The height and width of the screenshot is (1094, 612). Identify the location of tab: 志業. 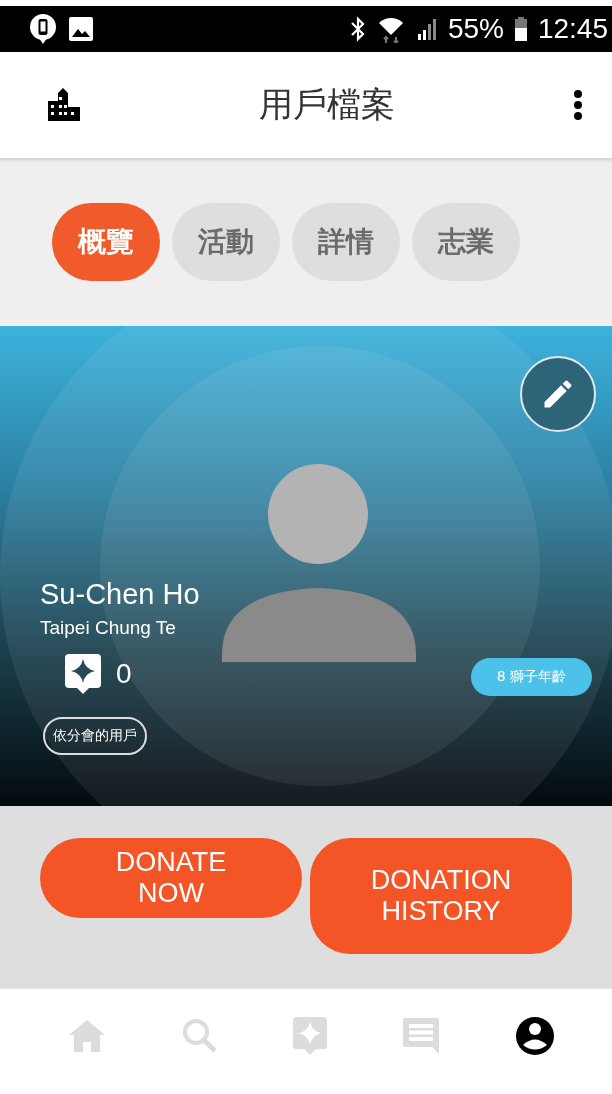
(466, 242).